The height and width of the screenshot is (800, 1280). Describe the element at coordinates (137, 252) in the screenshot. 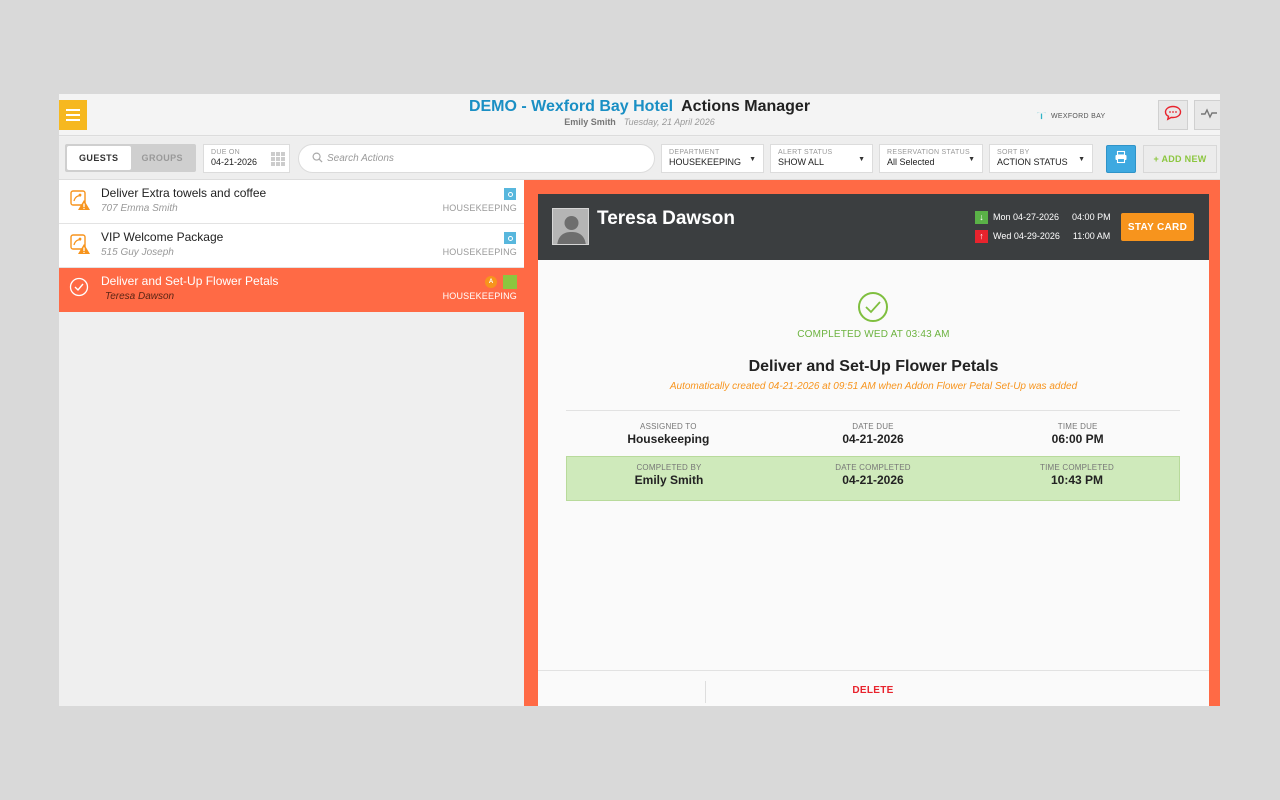

I see `action-guest: 515 Guy Joseph` at that location.